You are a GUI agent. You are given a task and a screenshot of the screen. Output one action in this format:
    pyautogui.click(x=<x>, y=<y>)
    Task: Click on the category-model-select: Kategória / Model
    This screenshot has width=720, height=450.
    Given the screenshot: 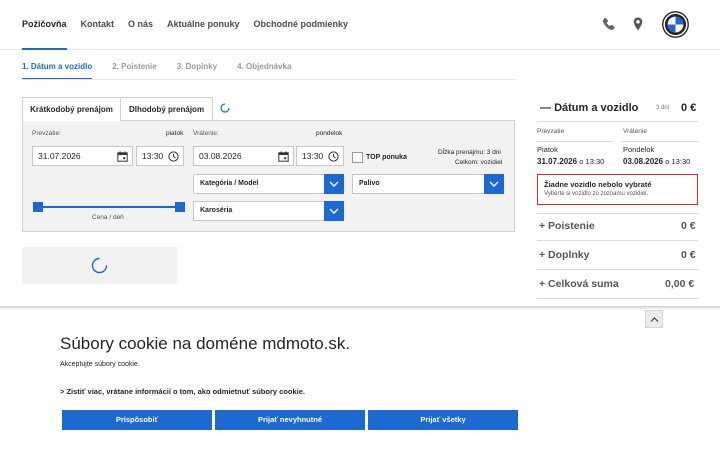 What is the action you would take?
    pyautogui.click(x=268, y=184)
    